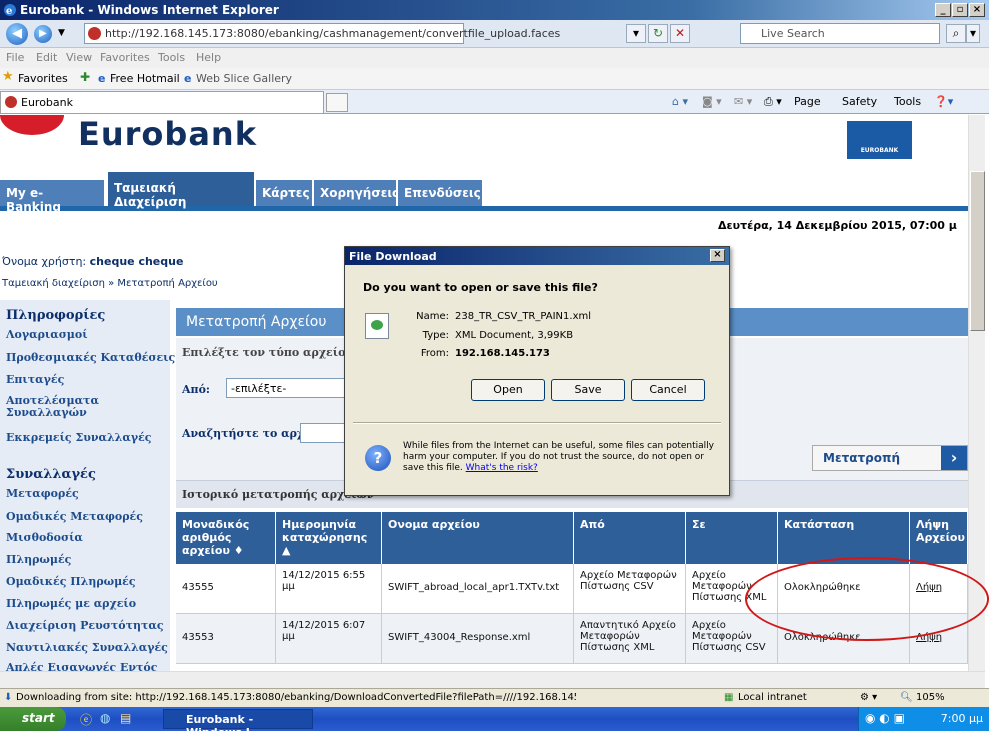 This screenshot has height=731, width=989. Describe the element at coordinates (94, 33) in the screenshot. I see `site-icon` at that location.